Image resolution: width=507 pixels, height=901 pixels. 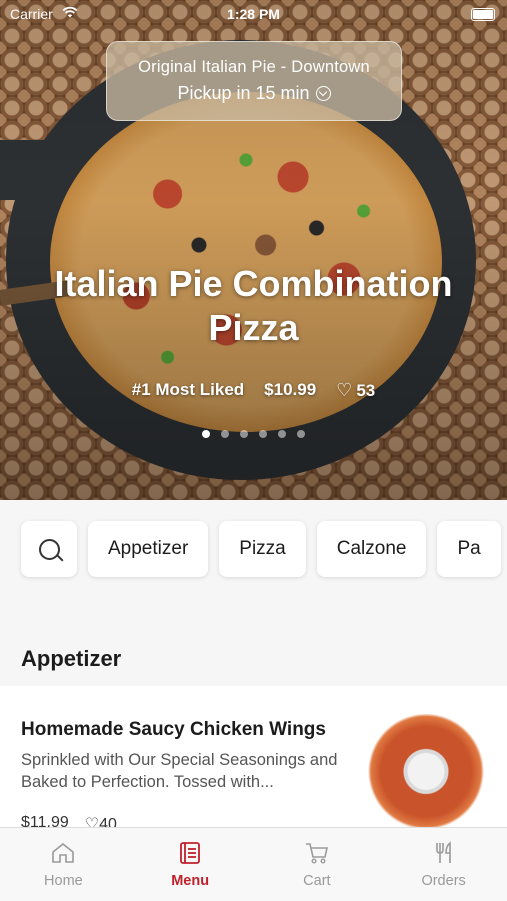 I want to click on tab-bar: Home Menu Cart Orders, so click(x=253, y=864).